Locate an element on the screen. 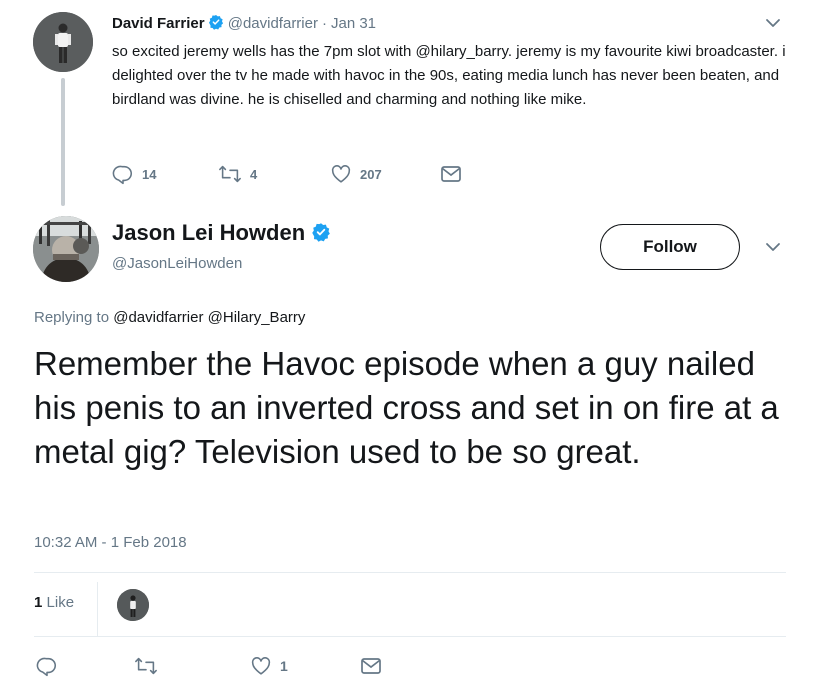 The width and height of the screenshot is (817, 700). follow-button: Follow is located at coordinates (670, 247).